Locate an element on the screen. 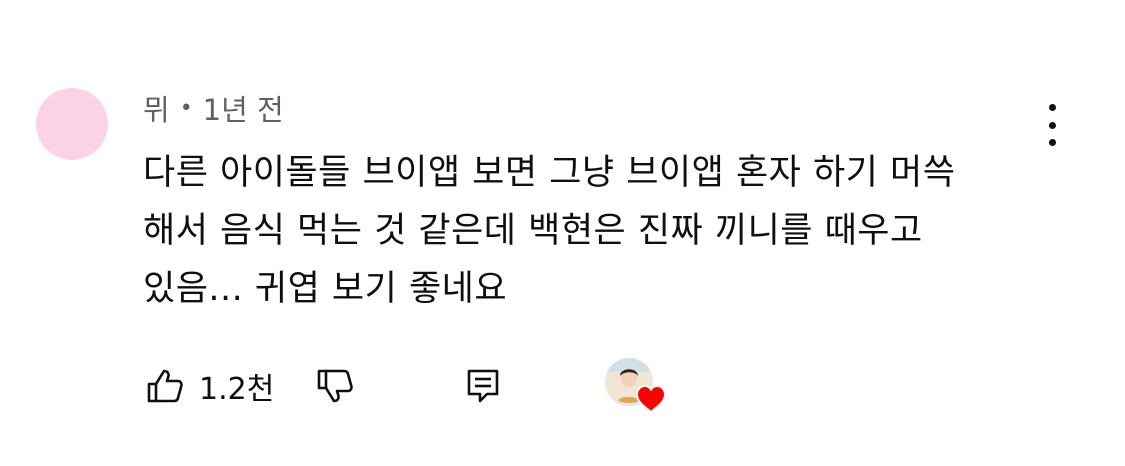 Image resolution: width=1125 pixels, height=466 pixels. creator-heart is located at coordinates (637, 386).